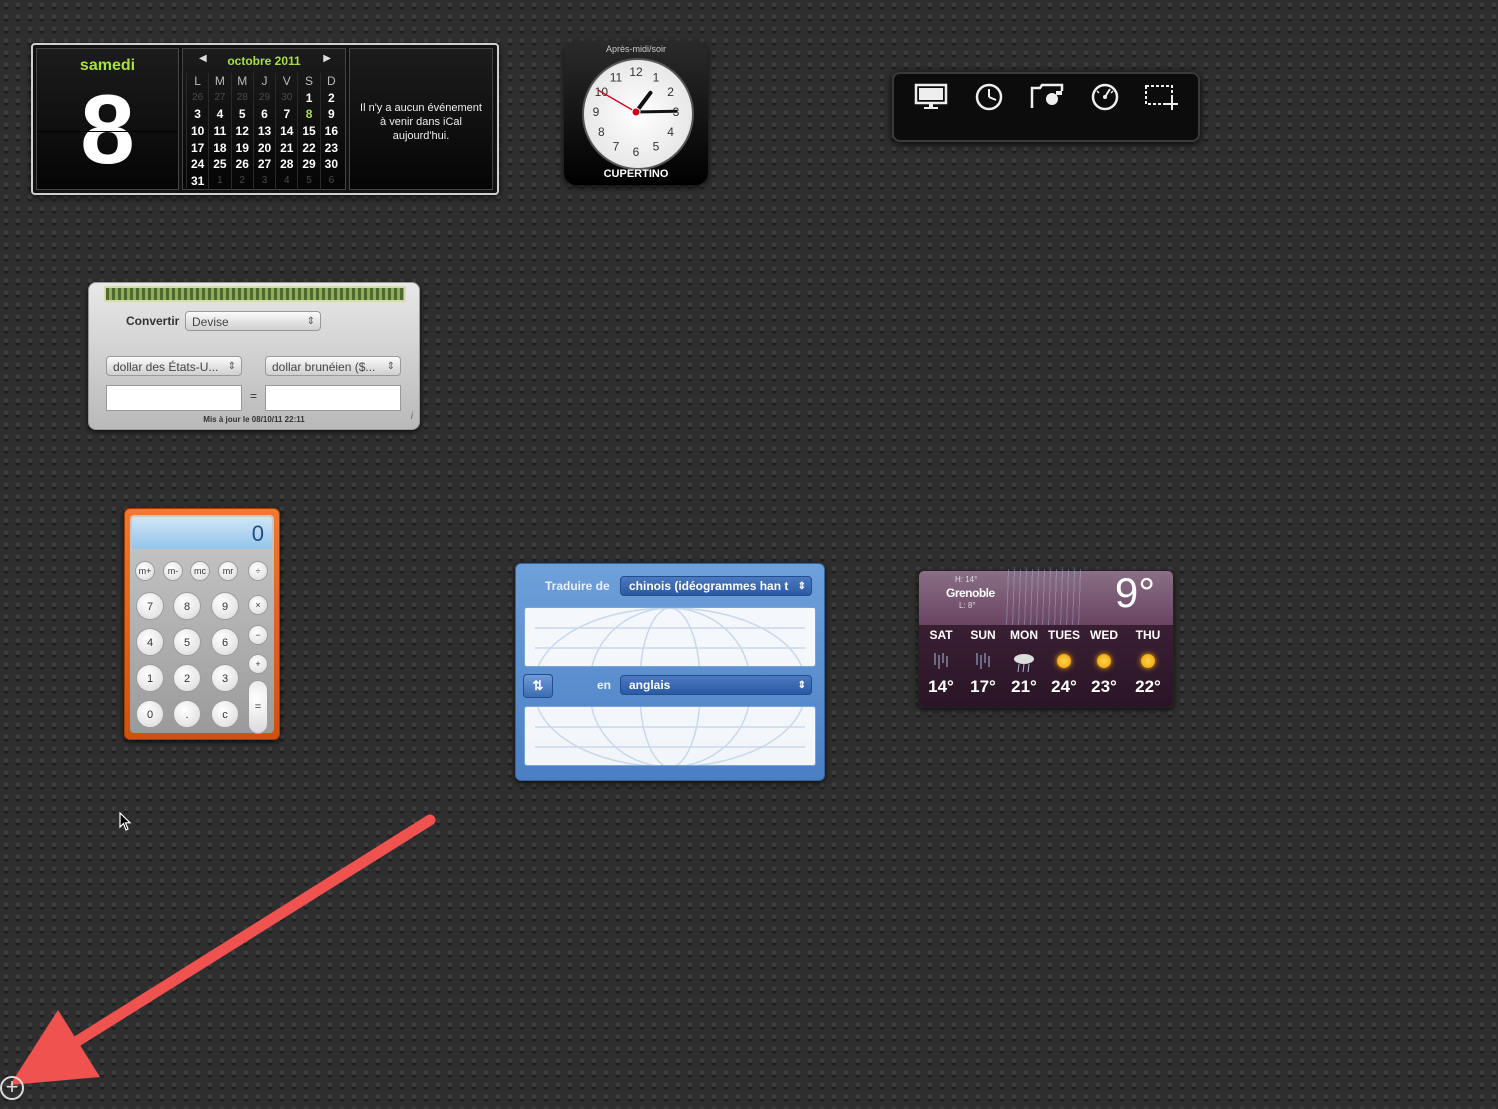 The image size is (1498, 1109). What do you see at coordinates (538, 686) in the screenshot?
I see `swap-languages-button: ⇅` at bounding box center [538, 686].